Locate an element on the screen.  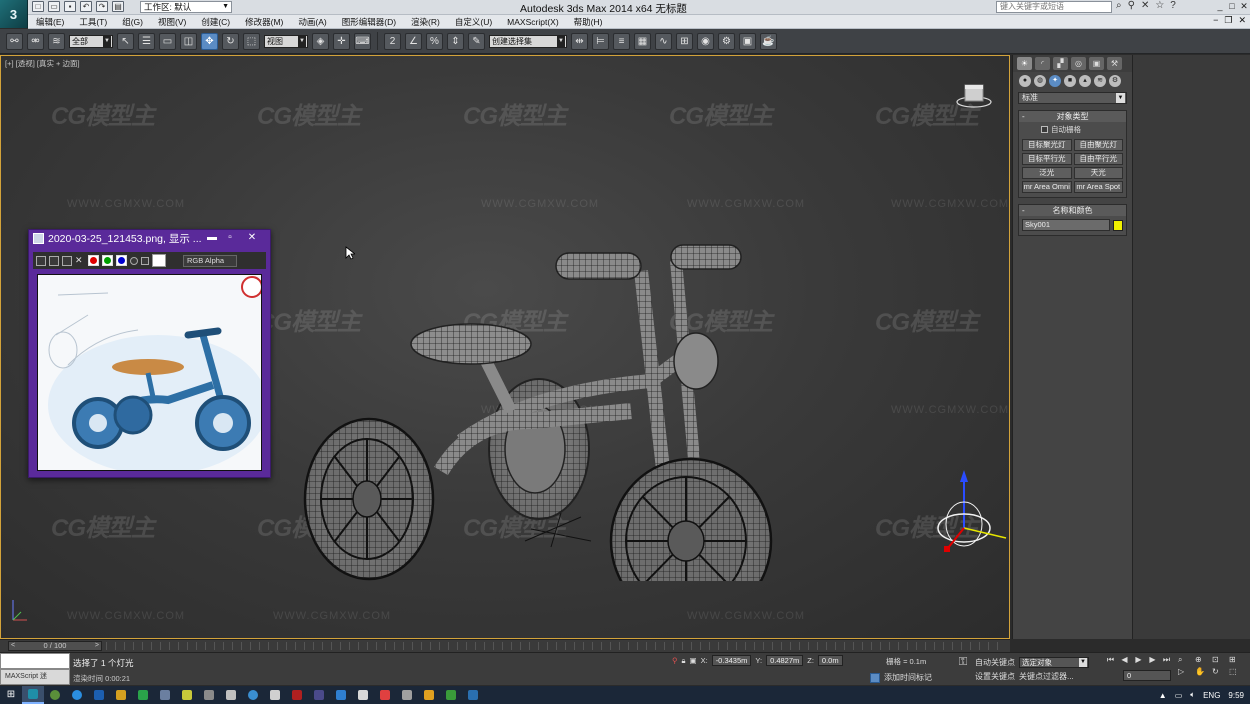
object-type-rollout-header: - 对象类型 is located at coordinates (1072, 116).